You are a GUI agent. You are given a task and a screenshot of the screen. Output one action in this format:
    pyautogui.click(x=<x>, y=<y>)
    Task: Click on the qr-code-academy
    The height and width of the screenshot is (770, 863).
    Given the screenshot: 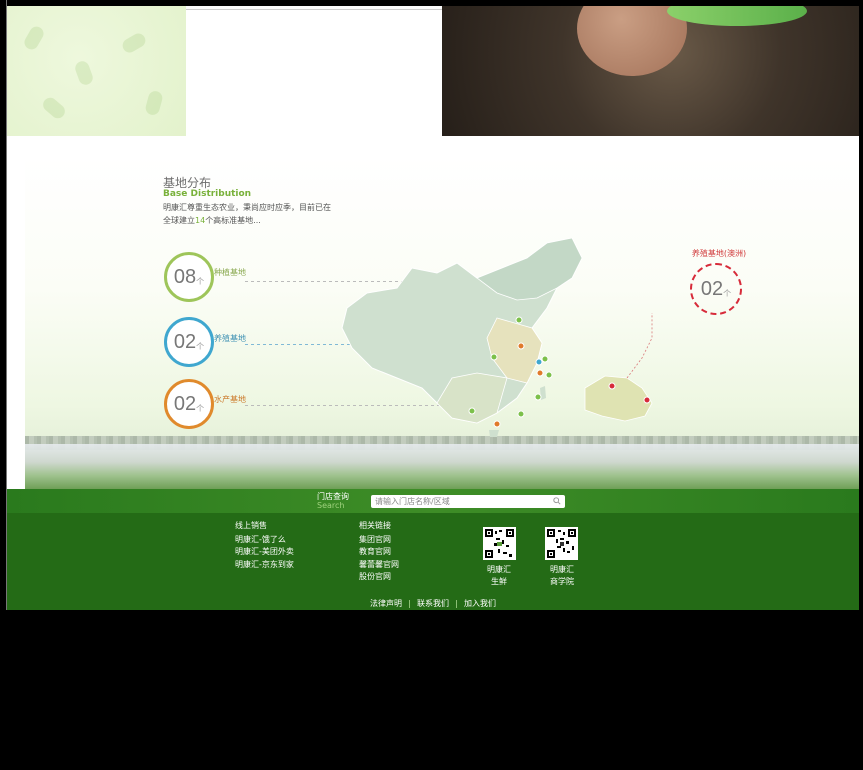 What is the action you would take?
    pyautogui.click(x=561, y=543)
    